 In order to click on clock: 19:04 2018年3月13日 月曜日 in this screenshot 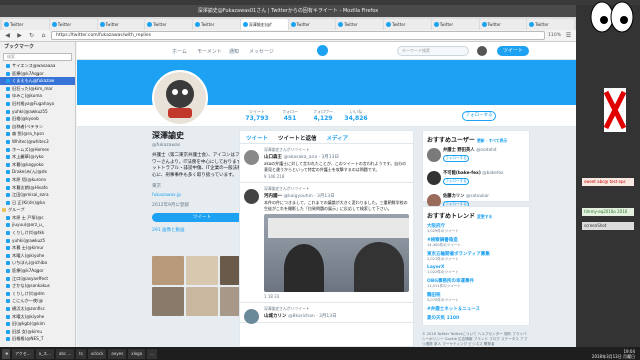, I will do `click(615, 354)`.